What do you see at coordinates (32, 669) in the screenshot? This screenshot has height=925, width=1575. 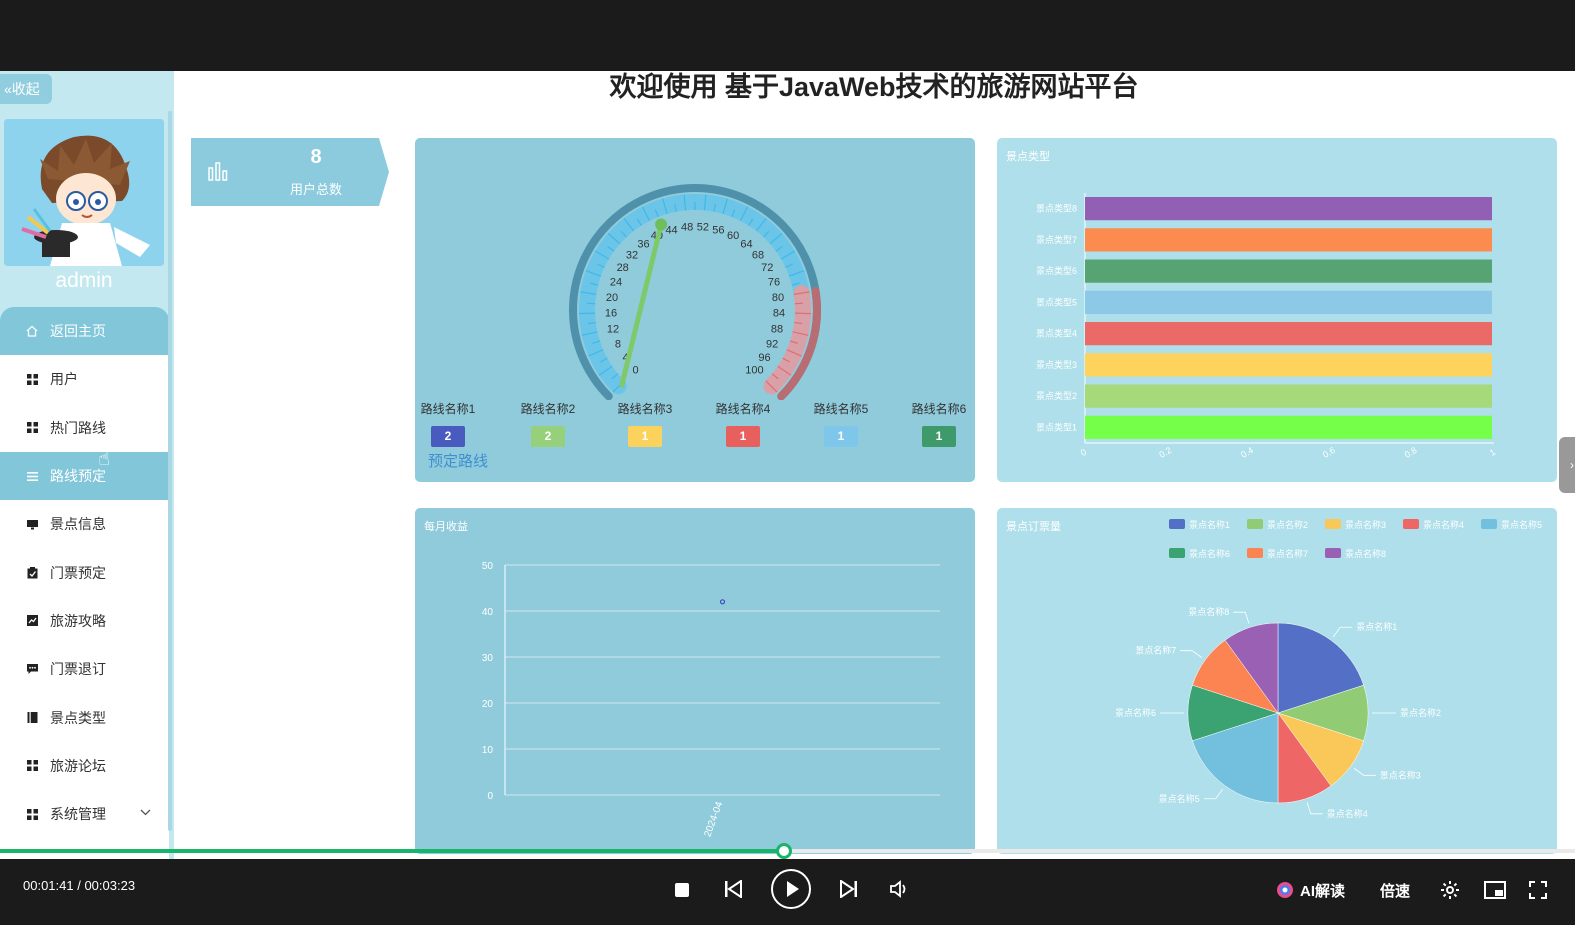 I see `comment-icon` at bounding box center [32, 669].